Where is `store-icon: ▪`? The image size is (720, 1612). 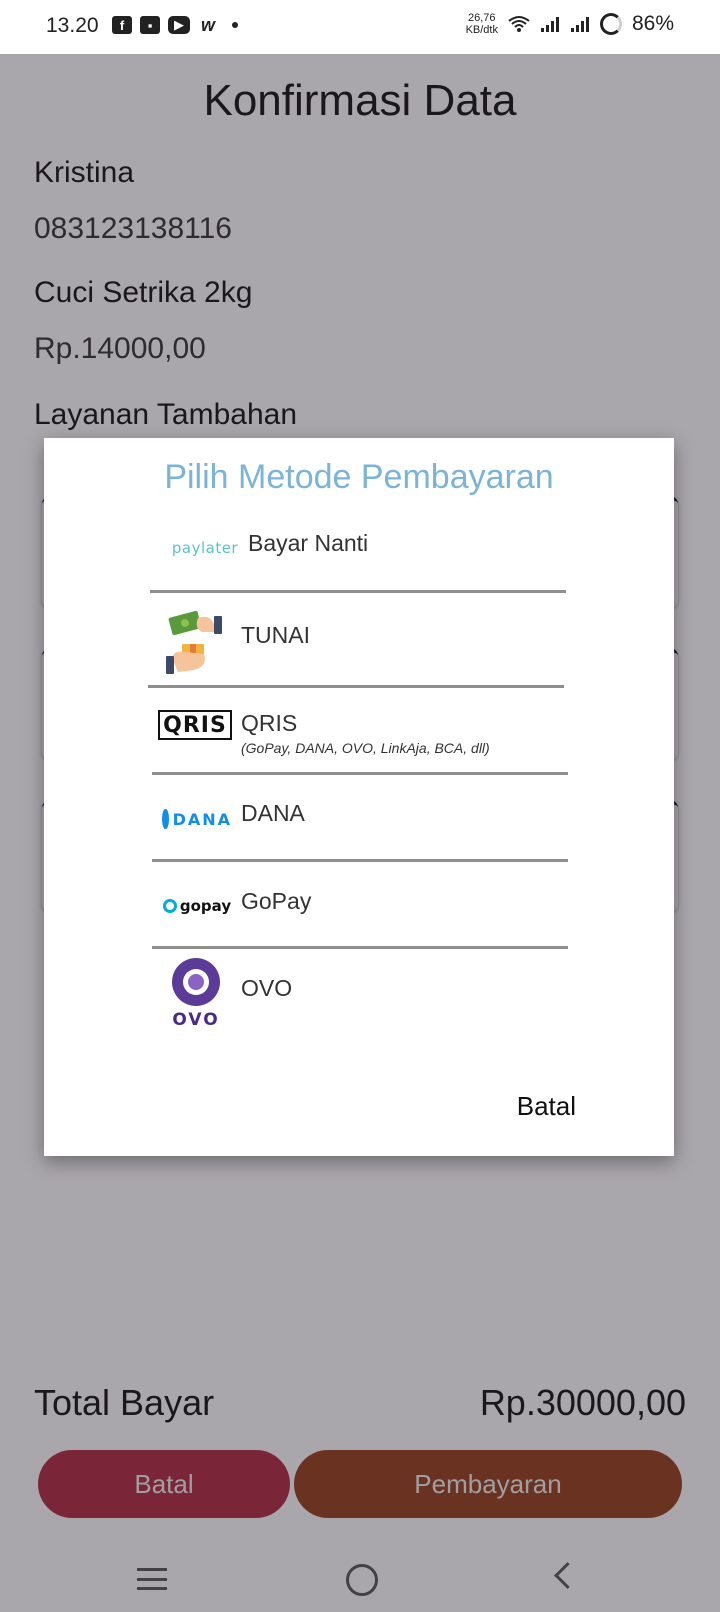
store-icon: ▪ is located at coordinates (150, 25).